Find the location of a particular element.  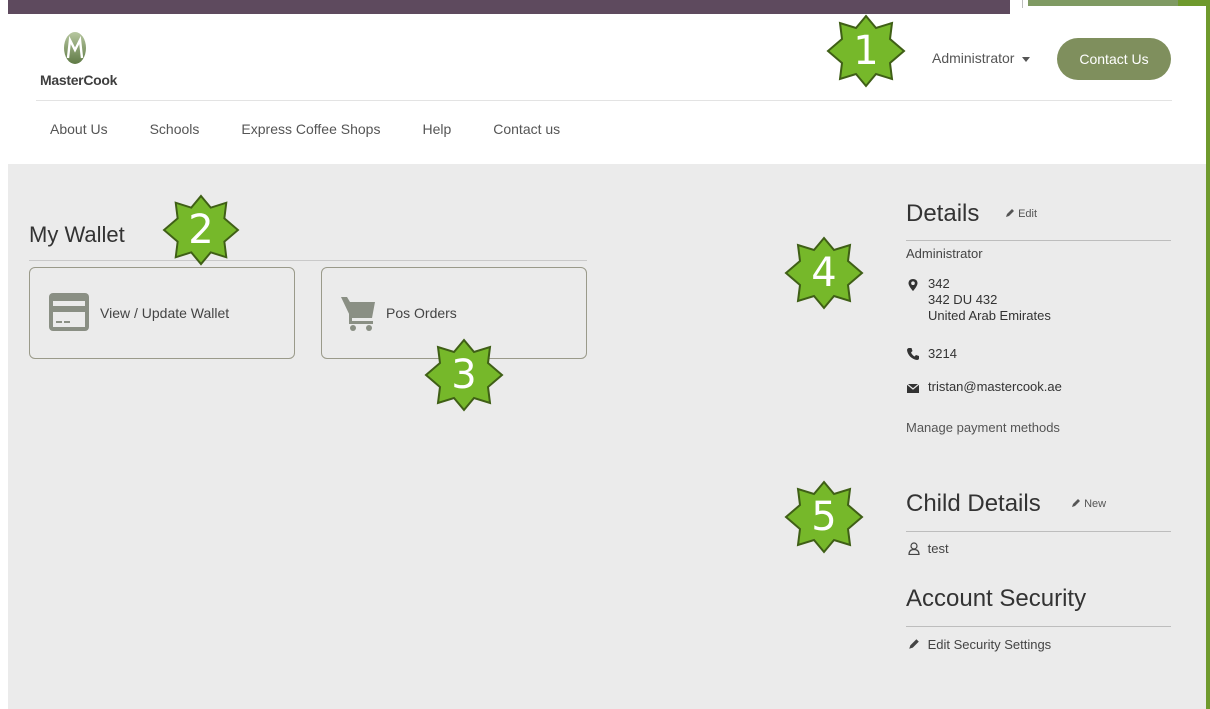

annotation-badge-5: 5 is located at coordinates (824, 517).